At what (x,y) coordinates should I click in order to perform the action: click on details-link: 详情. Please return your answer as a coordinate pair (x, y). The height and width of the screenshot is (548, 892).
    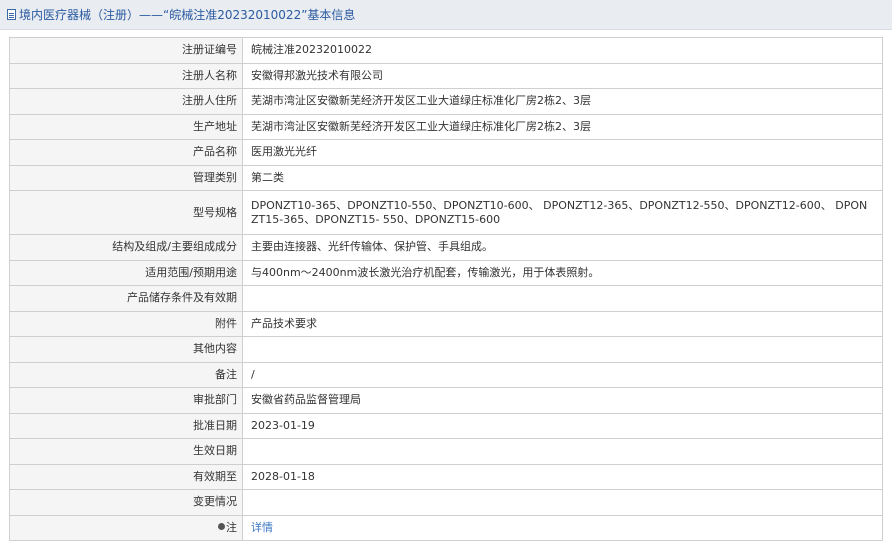
    Looking at the image, I should click on (262, 527).